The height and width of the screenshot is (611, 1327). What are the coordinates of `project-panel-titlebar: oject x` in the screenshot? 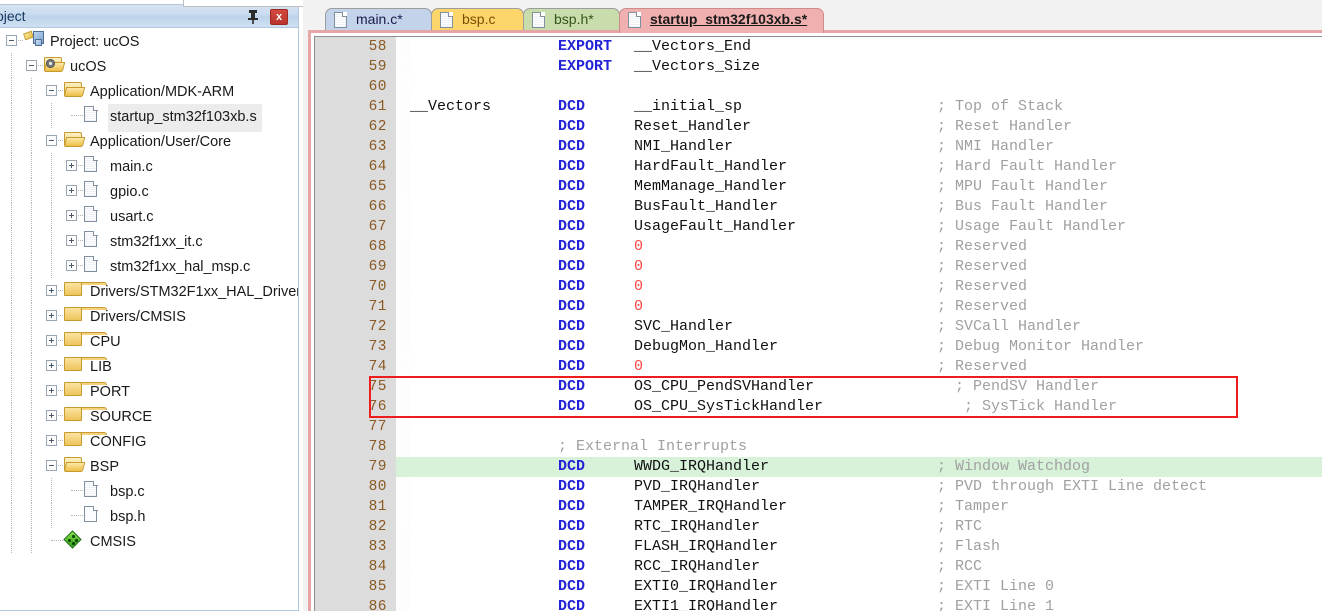 It's located at (149, 16).